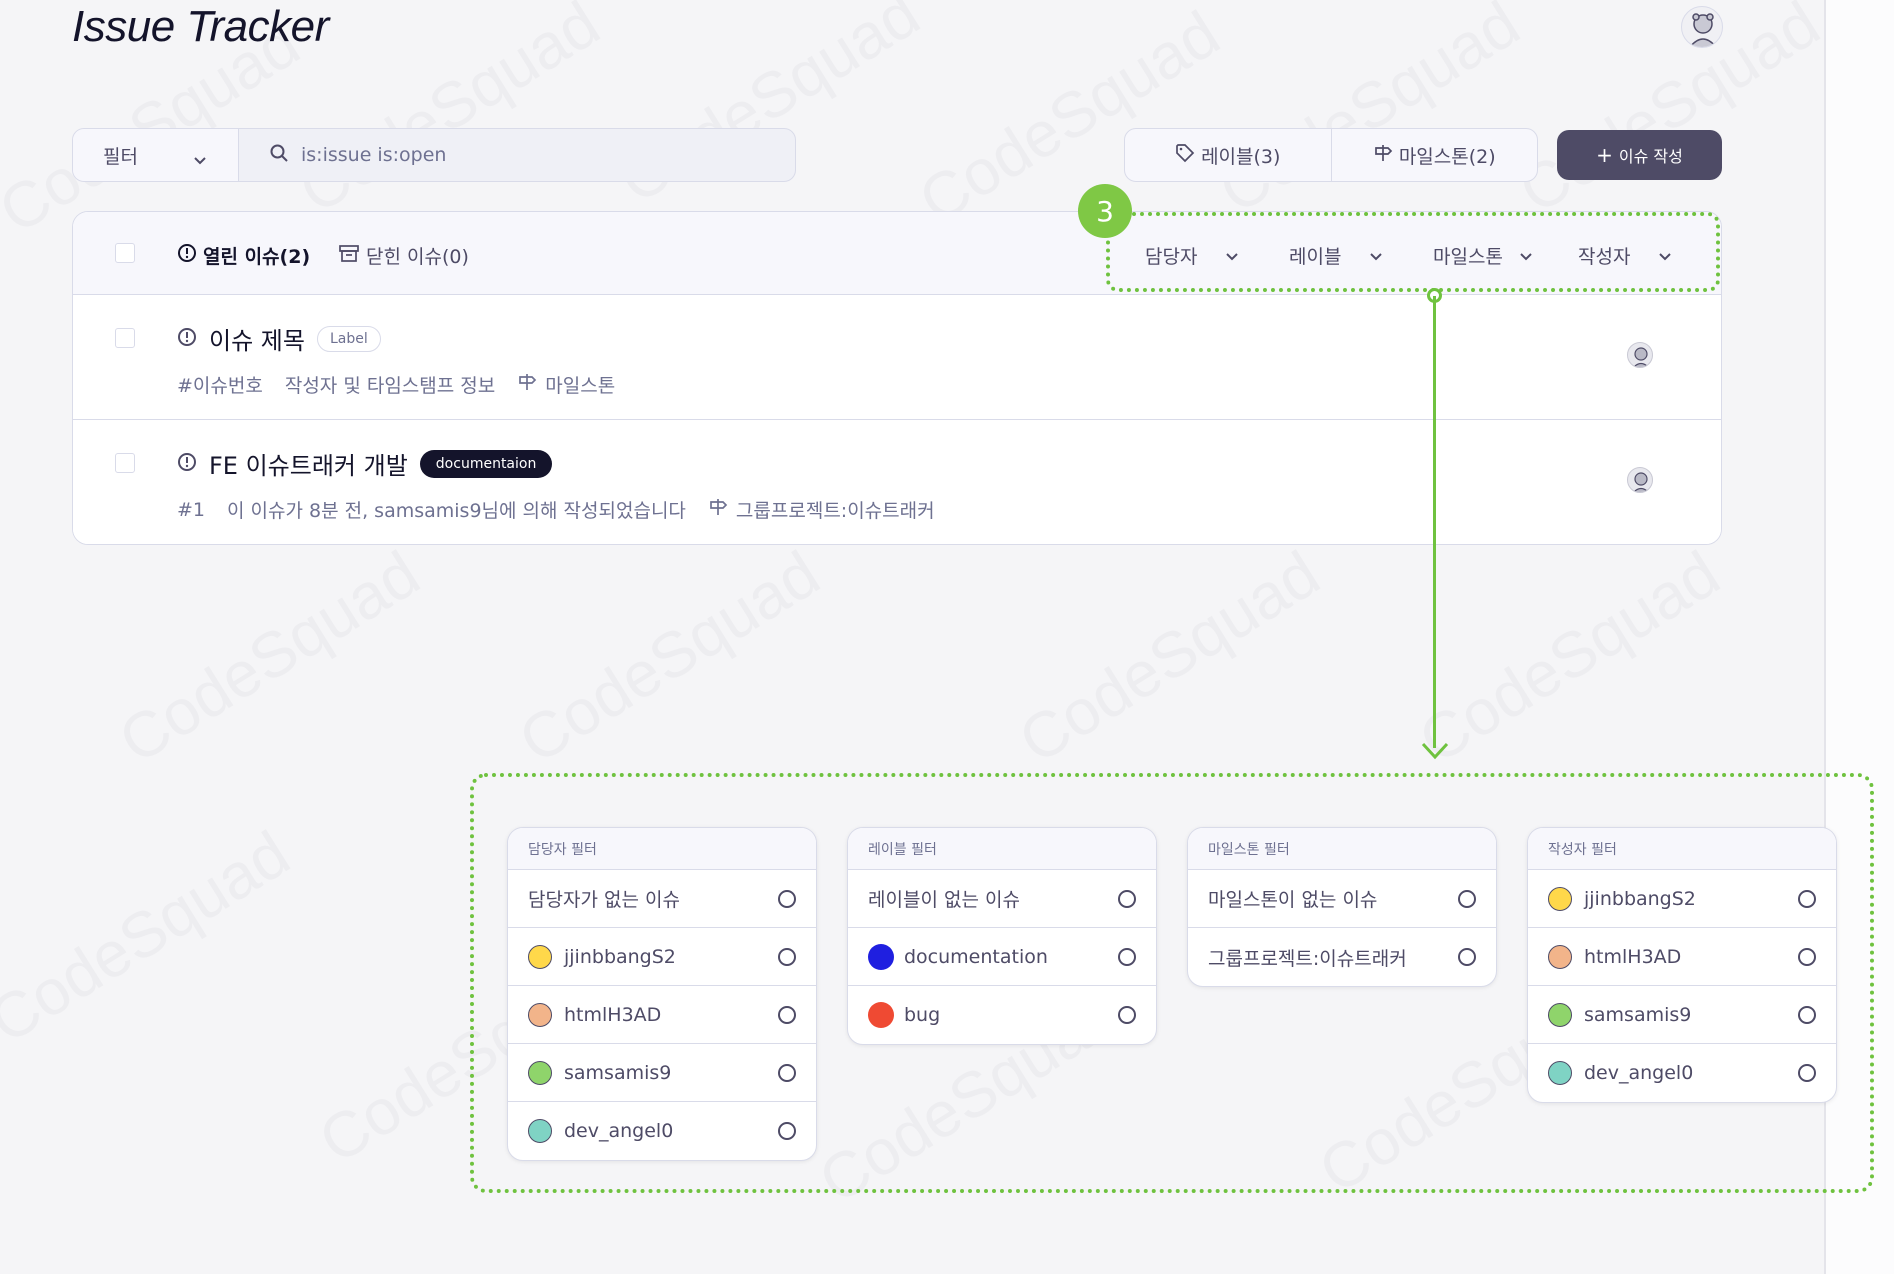 The width and height of the screenshot is (1894, 1274). I want to click on option-label: 그룹프로젝트:이슈트래커, so click(1307, 958).